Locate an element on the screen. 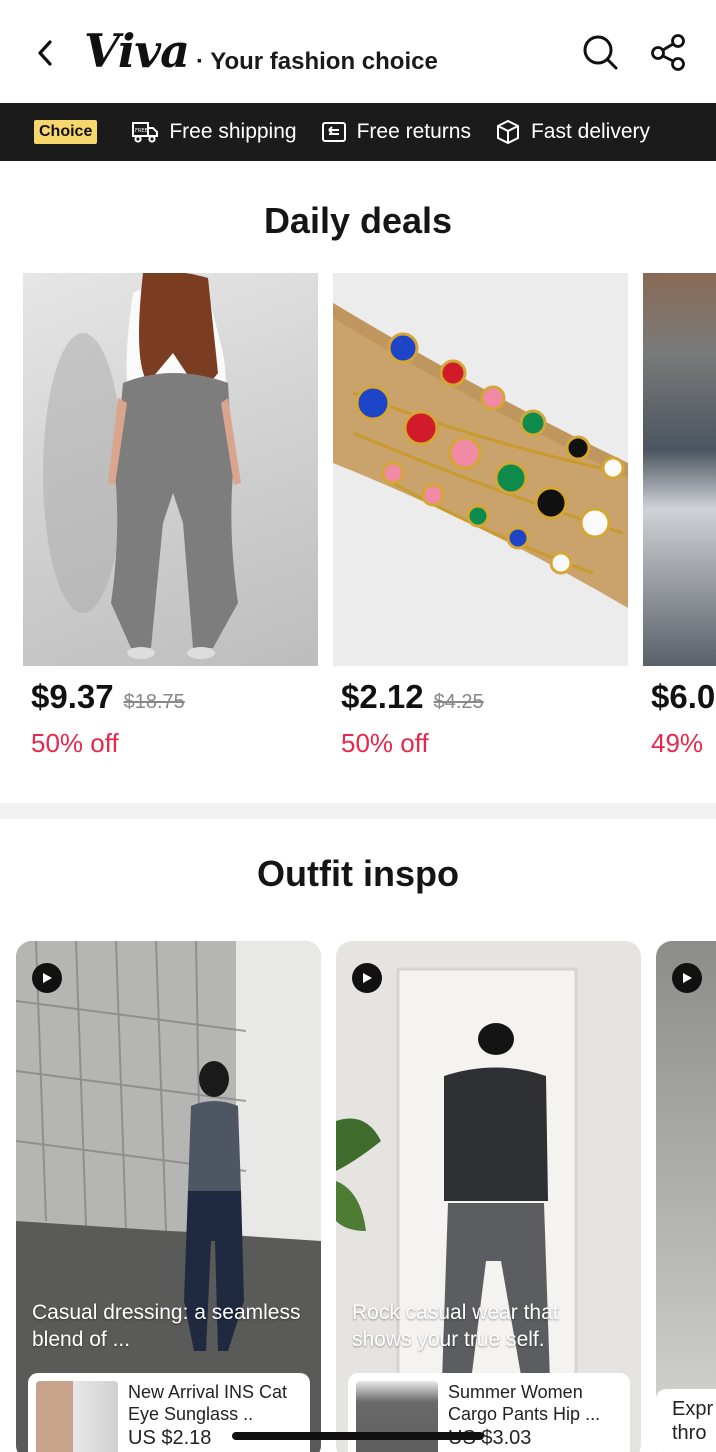 This screenshot has width=716, height=1452. deal-price: $9.37 is located at coordinates (72, 696).